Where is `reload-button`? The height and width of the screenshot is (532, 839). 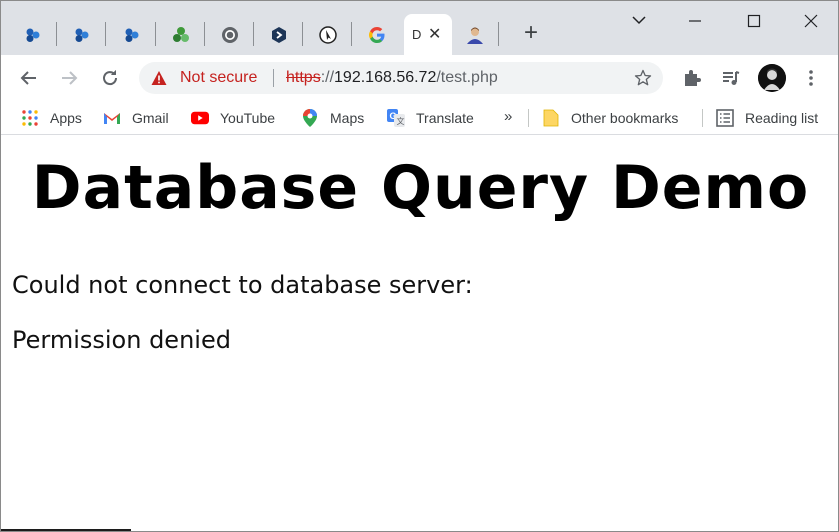
reload-button is located at coordinates (110, 78).